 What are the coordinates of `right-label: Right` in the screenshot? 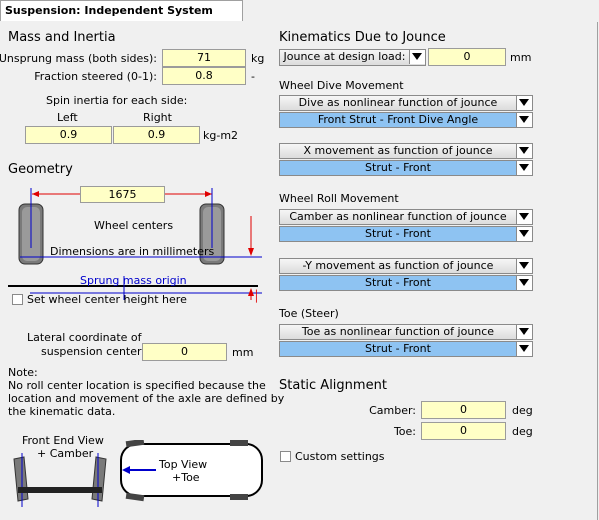 It's located at (157, 117).